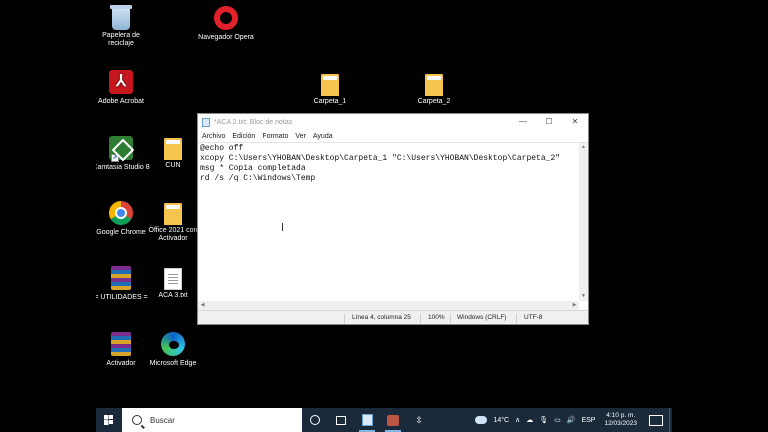 The width and height of the screenshot is (768, 432). Describe the element at coordinates (533, 317) in the screenshot. I see `status-encoding: UTF-8` at that location.